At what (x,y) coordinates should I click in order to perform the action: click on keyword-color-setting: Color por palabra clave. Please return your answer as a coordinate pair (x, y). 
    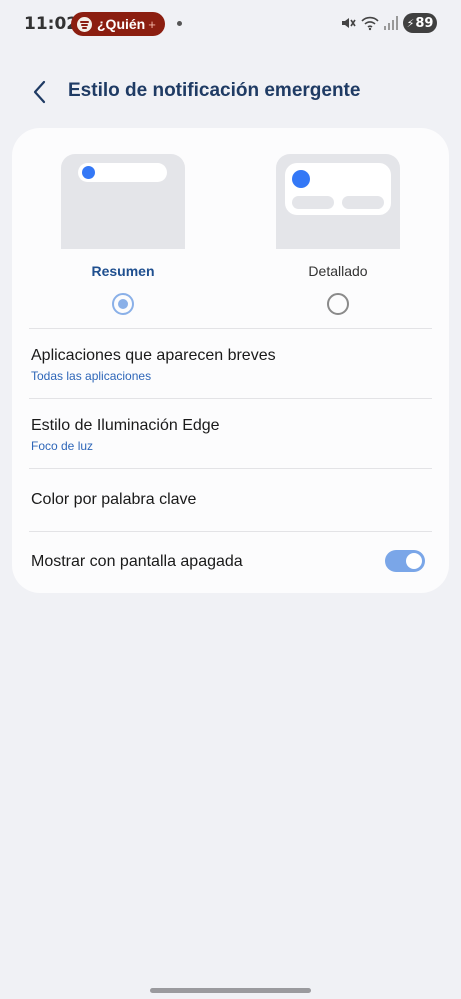
    Looking at the image, I should click on (230, 500).